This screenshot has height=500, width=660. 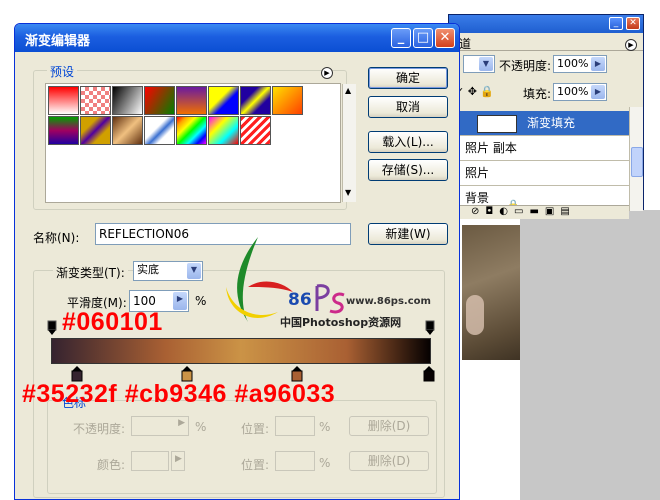 I want to click on layers-scrollbar, so click(x=636, y=159).